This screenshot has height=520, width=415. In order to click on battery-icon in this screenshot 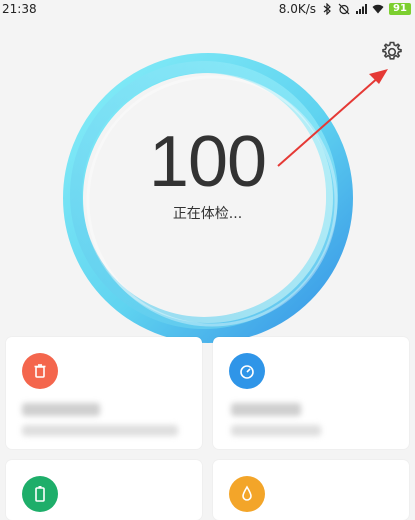, I will do `click(40, 494)`.